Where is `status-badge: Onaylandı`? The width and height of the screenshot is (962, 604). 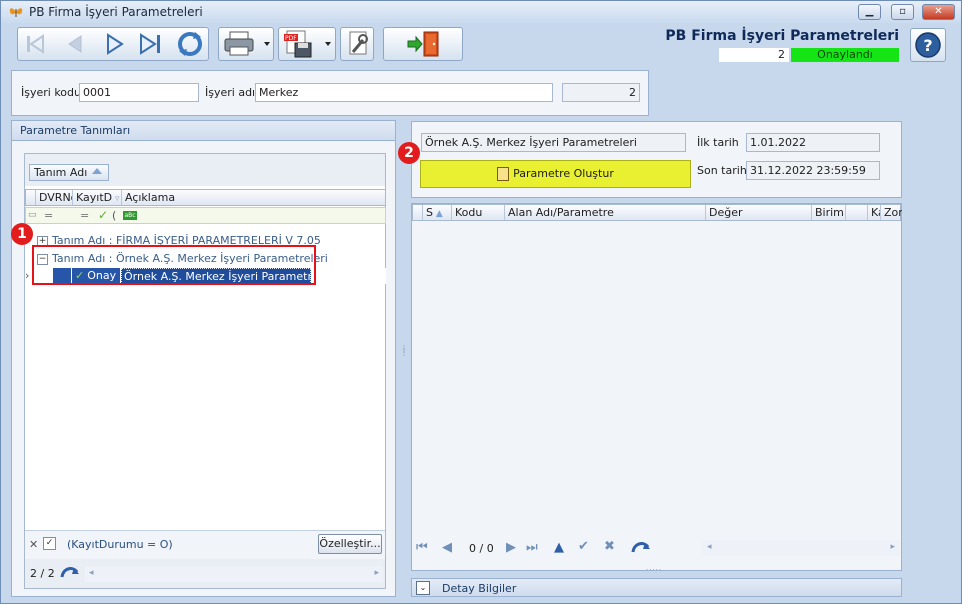 status-badge: Onaylandı is located at coordinates (845, 55).